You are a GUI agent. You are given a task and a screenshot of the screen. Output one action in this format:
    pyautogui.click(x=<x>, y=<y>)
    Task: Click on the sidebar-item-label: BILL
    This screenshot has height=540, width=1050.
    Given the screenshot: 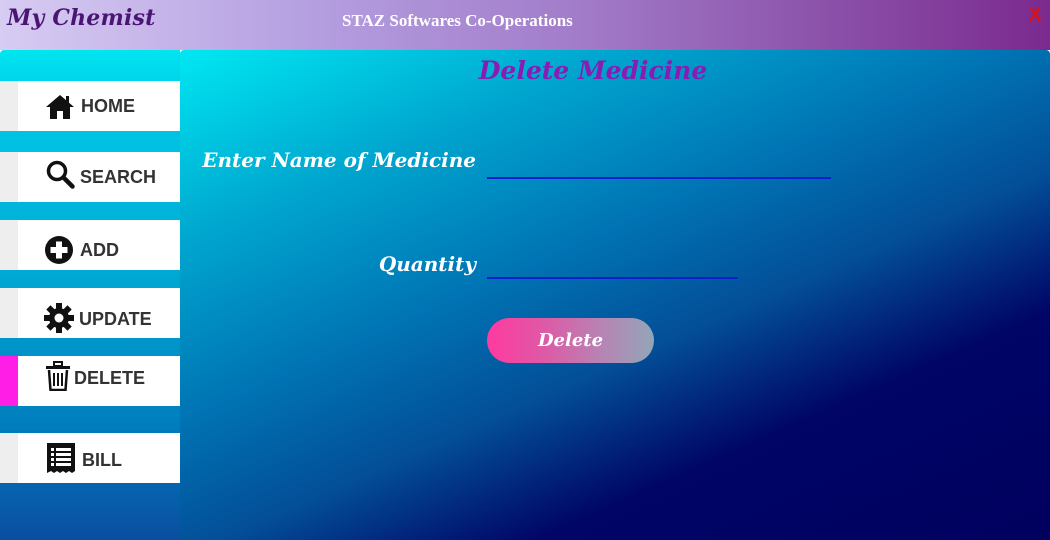 What is the action you would take?
    pyautogui.click(x=102, y=460)
    